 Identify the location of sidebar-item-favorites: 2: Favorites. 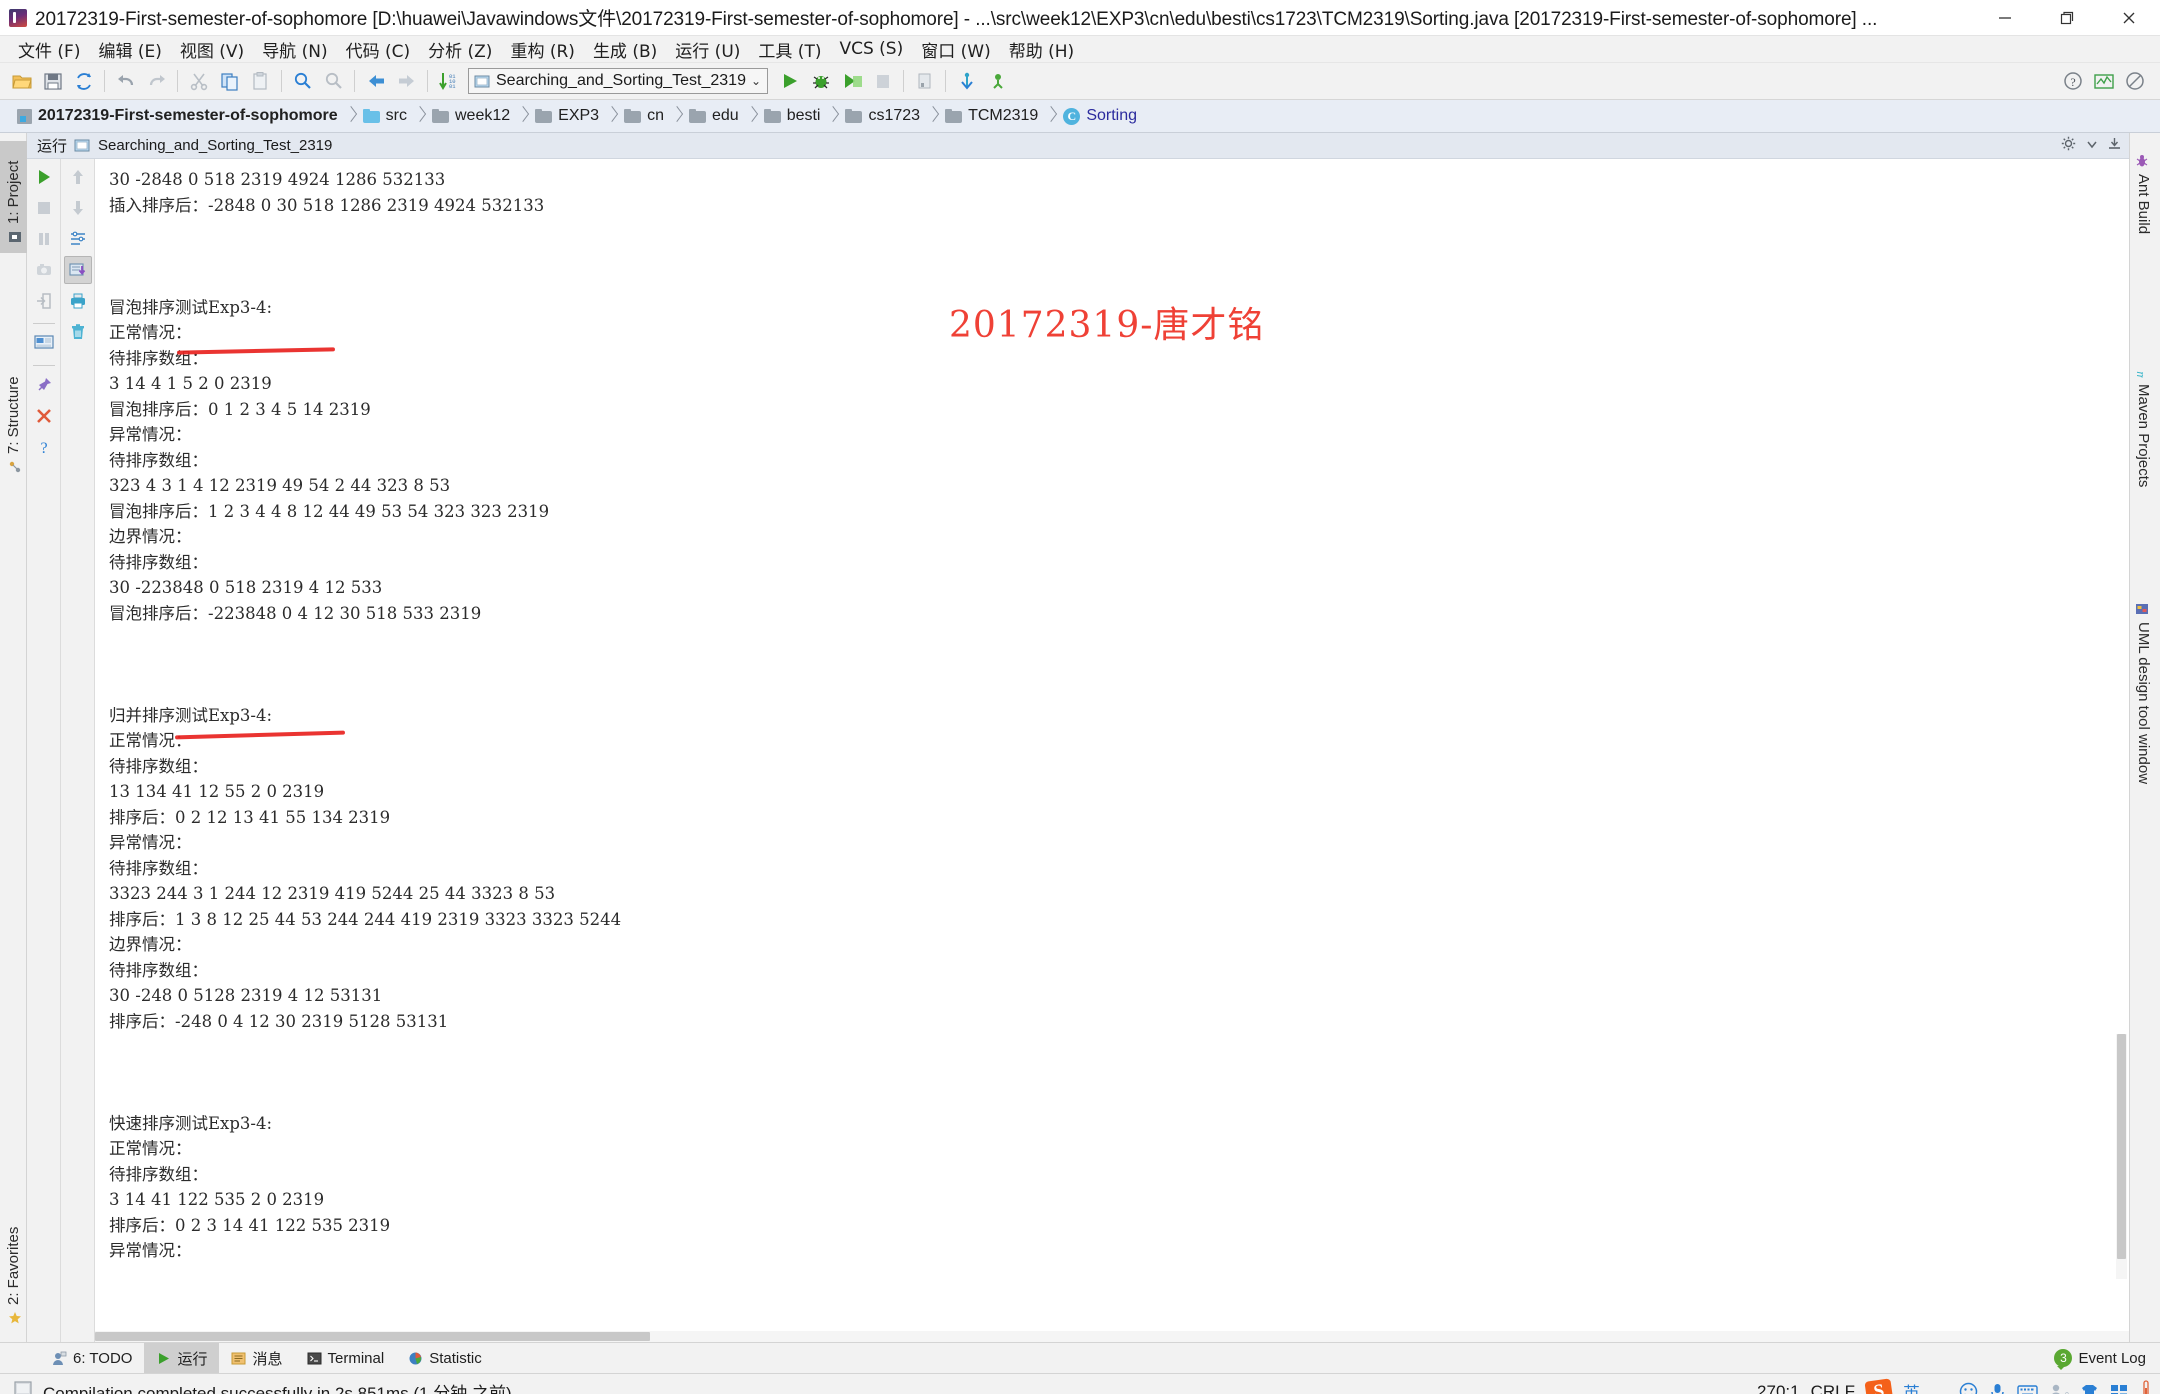
(13, 1269).